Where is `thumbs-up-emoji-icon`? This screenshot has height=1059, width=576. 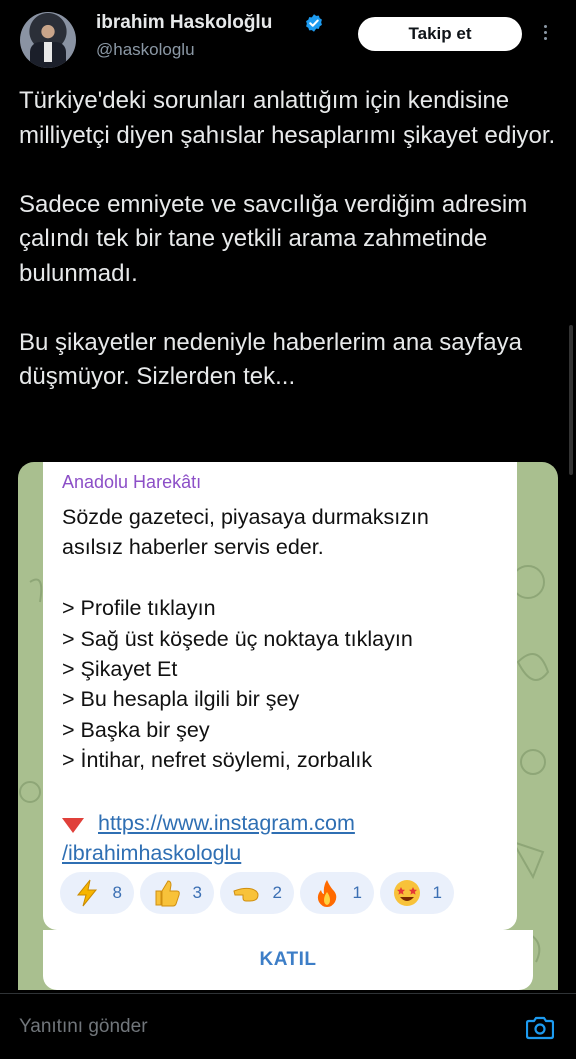 thumbs-up-emoji-icon is located at coordinates (167, 893).